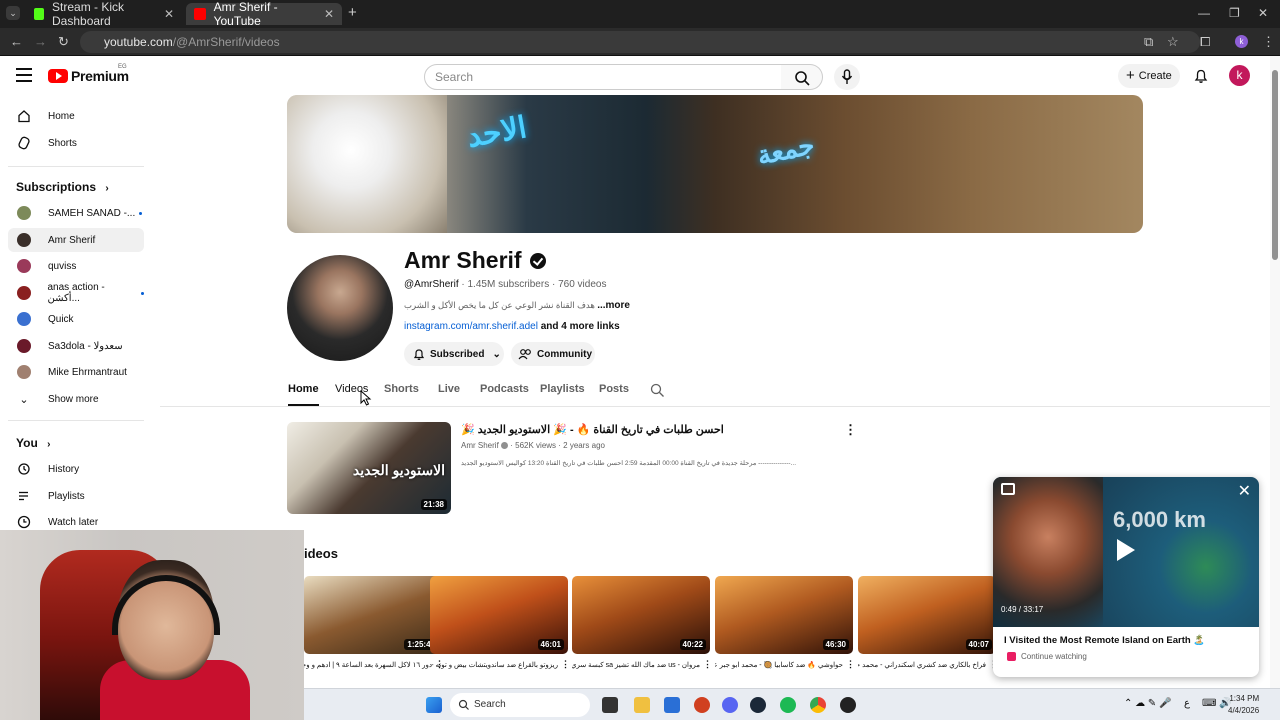 The height and width of the screenshot is (720, 1280). I want to click on subscribed-button: Subscribed ⌄, so click(454, 354).